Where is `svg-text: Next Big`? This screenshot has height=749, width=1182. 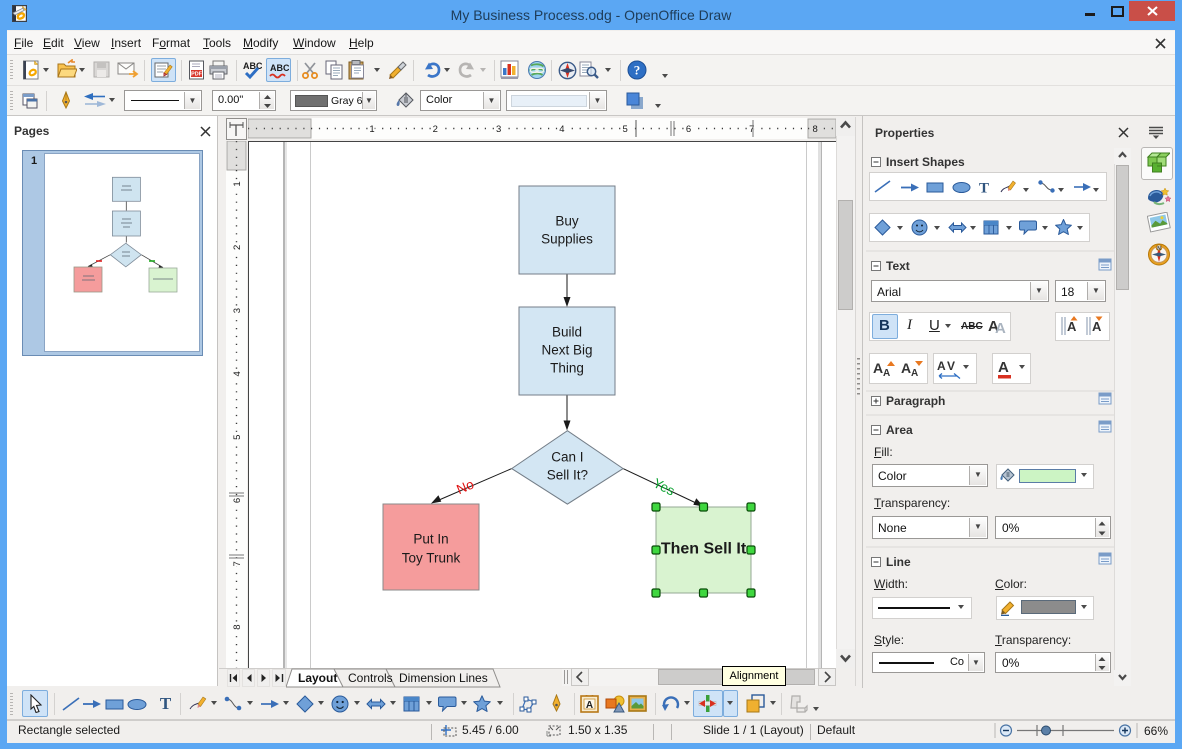 svg-text: Next Big is located at coordinates (566, 350).